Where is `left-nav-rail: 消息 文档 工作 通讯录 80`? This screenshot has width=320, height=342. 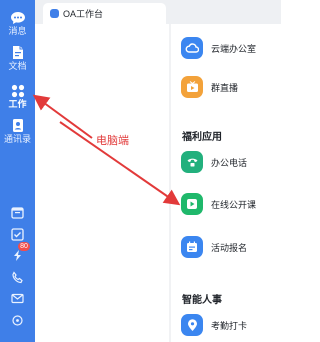
left-nav-rail: 消息 文档 工作 通讯录 80 is located at coordinates (17, 171).